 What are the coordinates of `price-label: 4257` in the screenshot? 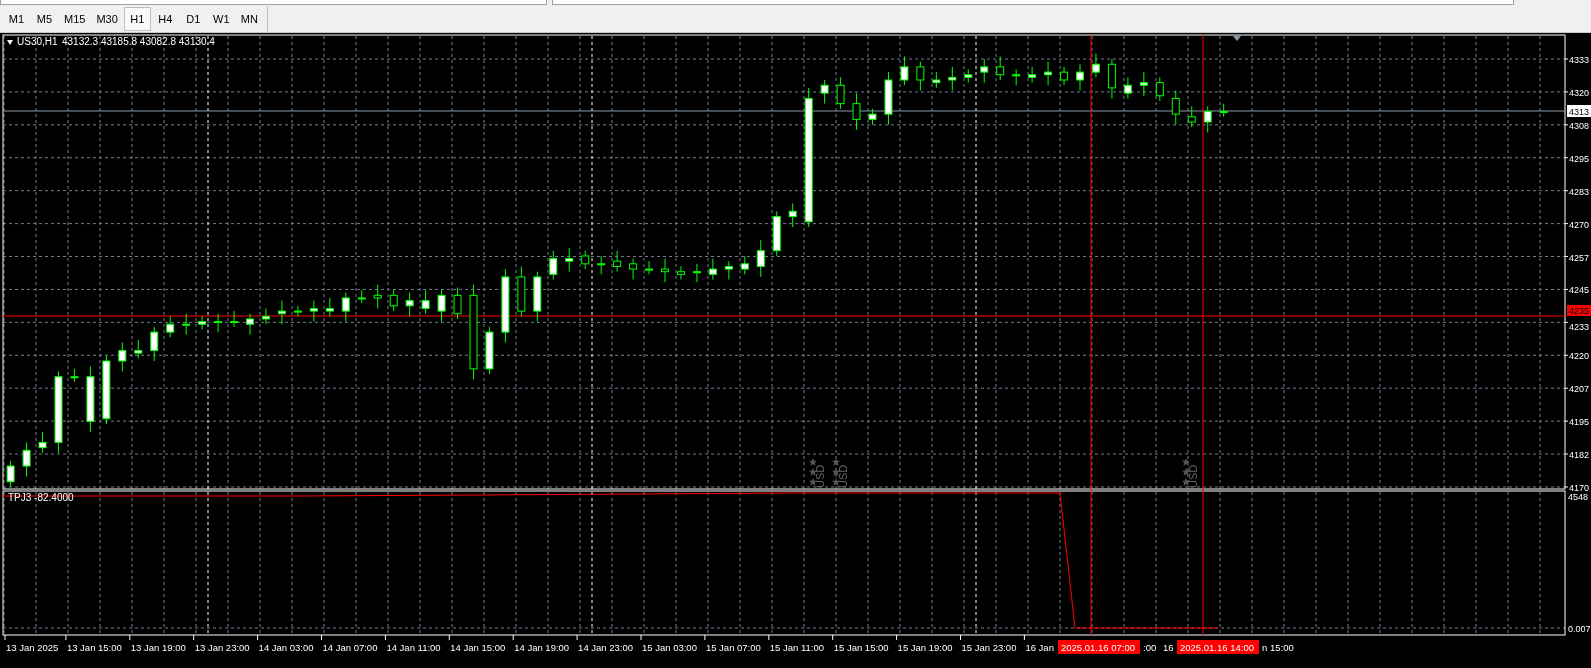 It's located at (1579, 257).